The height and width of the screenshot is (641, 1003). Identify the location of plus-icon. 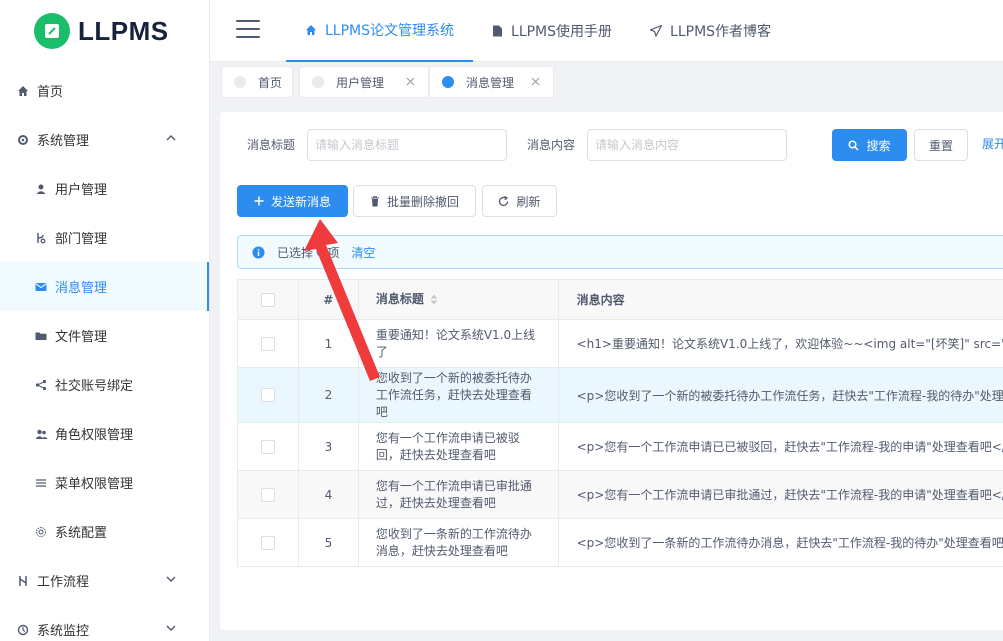
(259, 201).